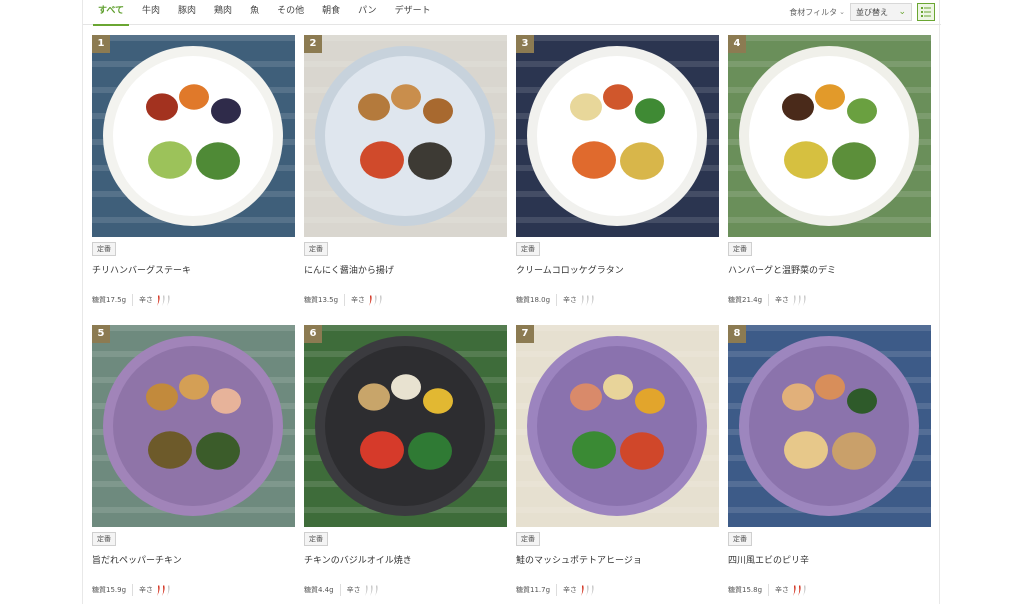 This screenshot has width=1024, height=604. I want to click on product-image: 6, so click(405, 426).